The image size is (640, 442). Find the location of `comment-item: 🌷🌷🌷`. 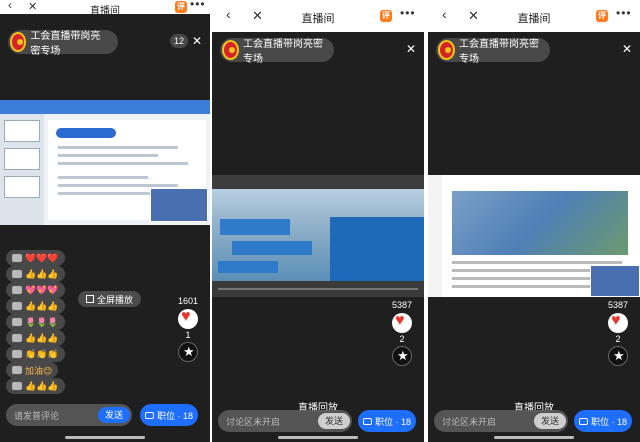

comment-item: 🌷🌷🌷 is located at coordinates (35, 322).